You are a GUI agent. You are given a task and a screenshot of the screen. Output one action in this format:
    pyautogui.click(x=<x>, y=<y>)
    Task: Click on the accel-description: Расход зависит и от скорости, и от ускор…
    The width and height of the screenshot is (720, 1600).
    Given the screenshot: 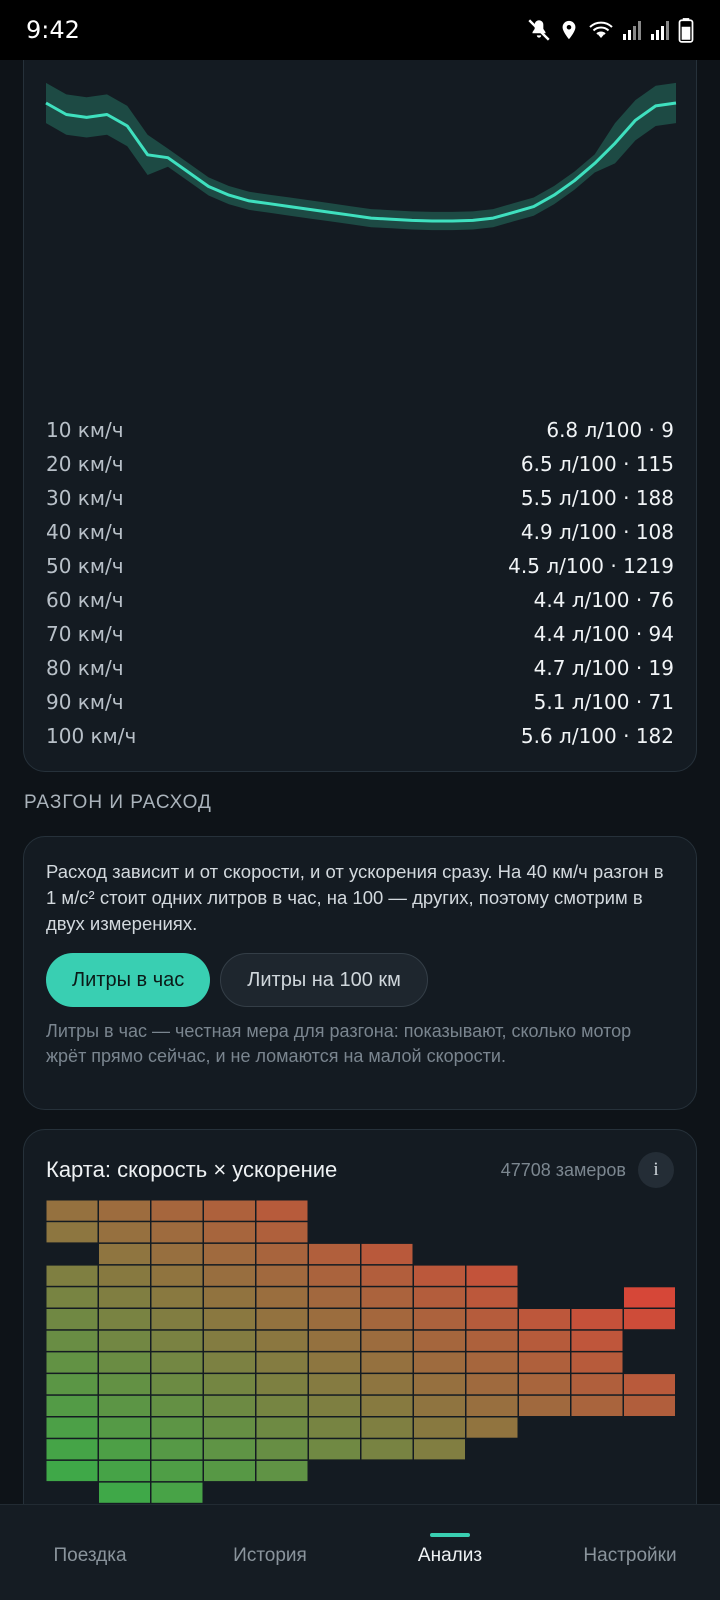 What is the action you would take?
    pyautogui.click(x=355, y=897)
    